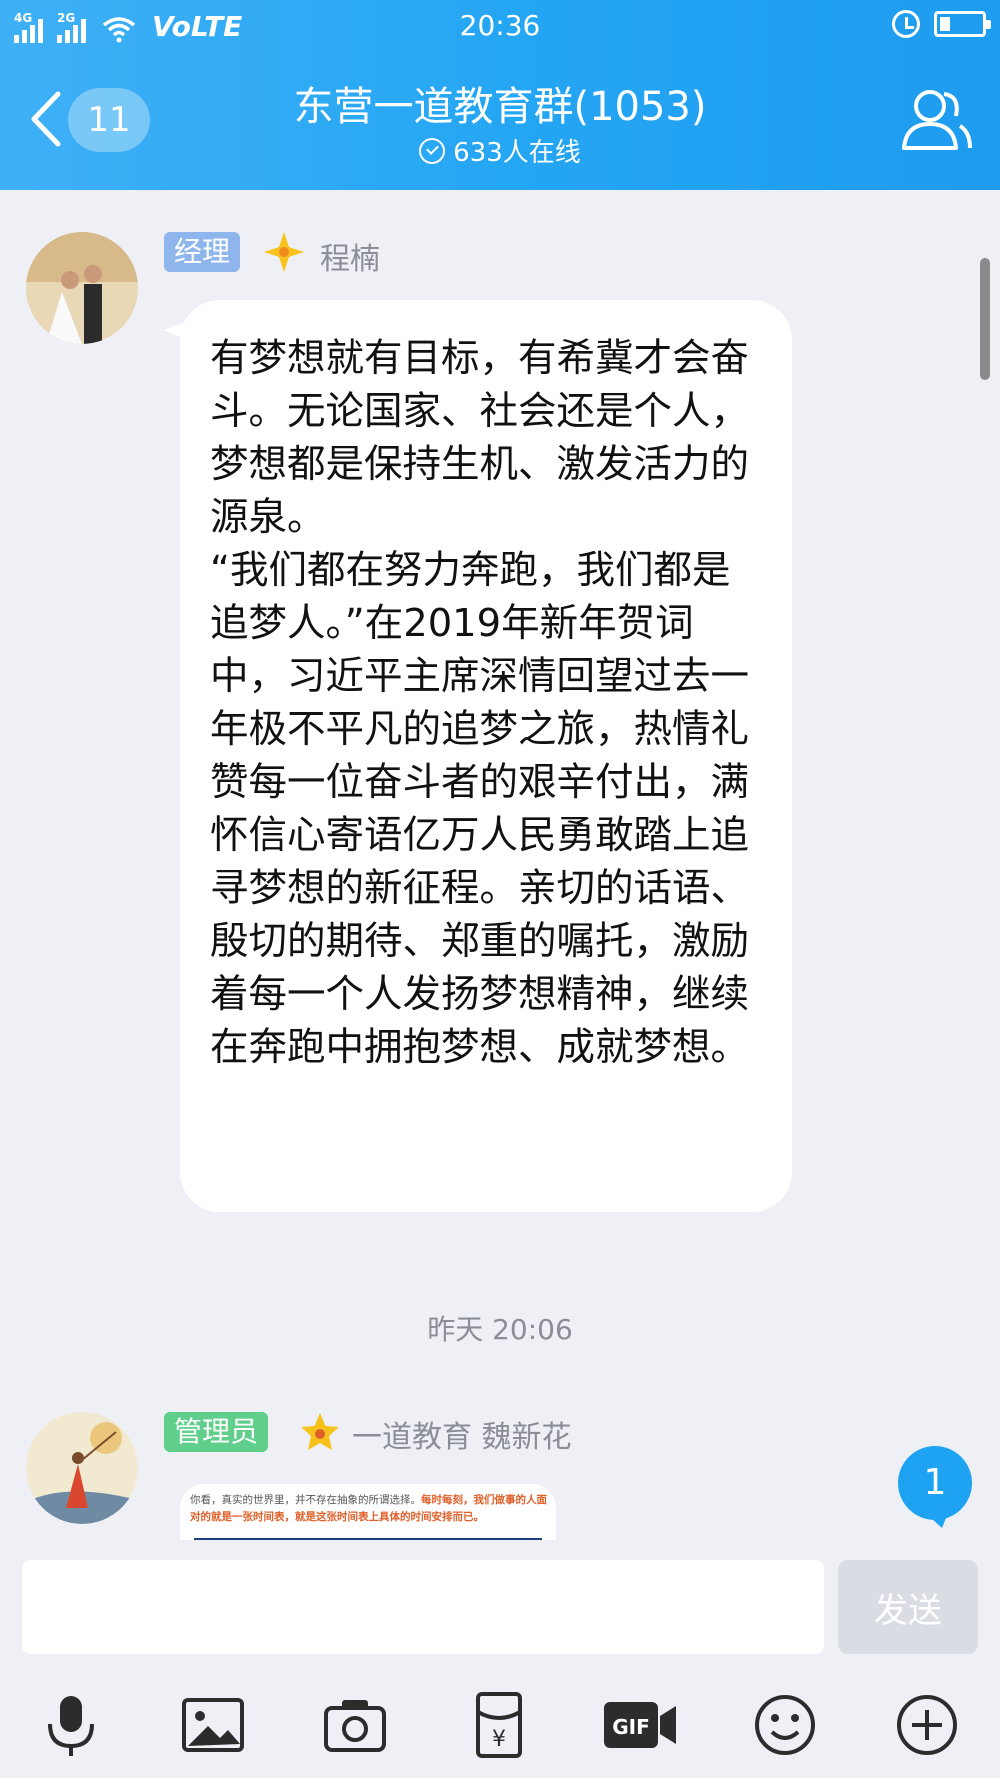 The image size is (1000, 1778). I want to click on send-button: 发送, so click(908, 1607).